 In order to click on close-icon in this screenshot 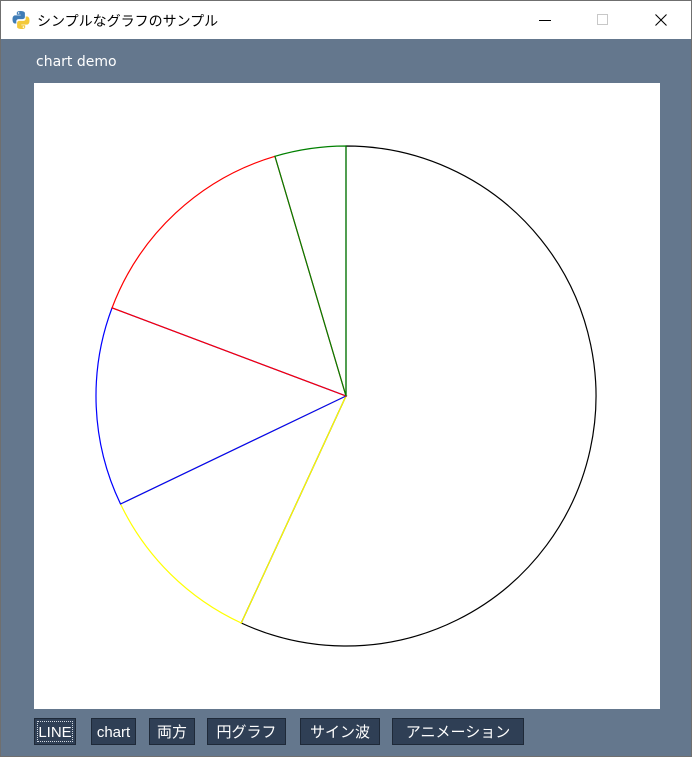, I will do `click(661, 20)`.